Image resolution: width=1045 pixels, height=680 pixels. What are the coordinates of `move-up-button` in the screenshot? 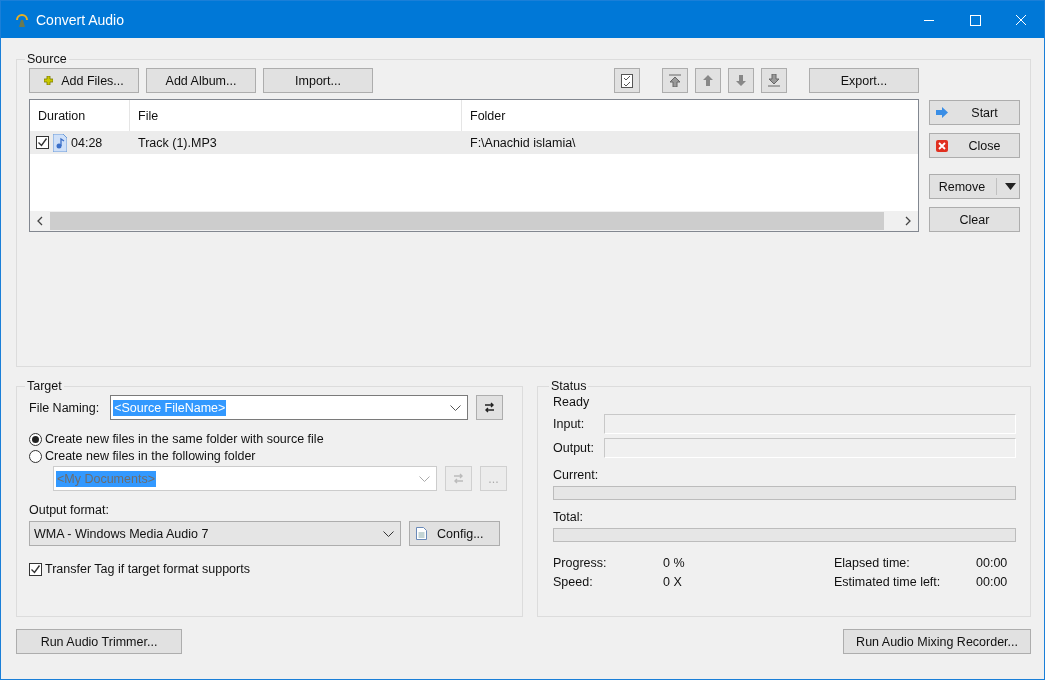 It's located at (708, 80).